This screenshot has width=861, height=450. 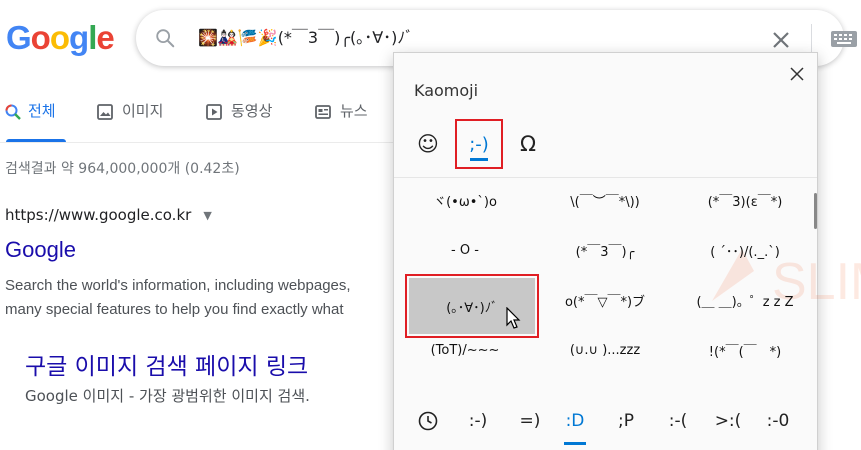 I want to click on google-logo: Google, so click(x=60, y=38).